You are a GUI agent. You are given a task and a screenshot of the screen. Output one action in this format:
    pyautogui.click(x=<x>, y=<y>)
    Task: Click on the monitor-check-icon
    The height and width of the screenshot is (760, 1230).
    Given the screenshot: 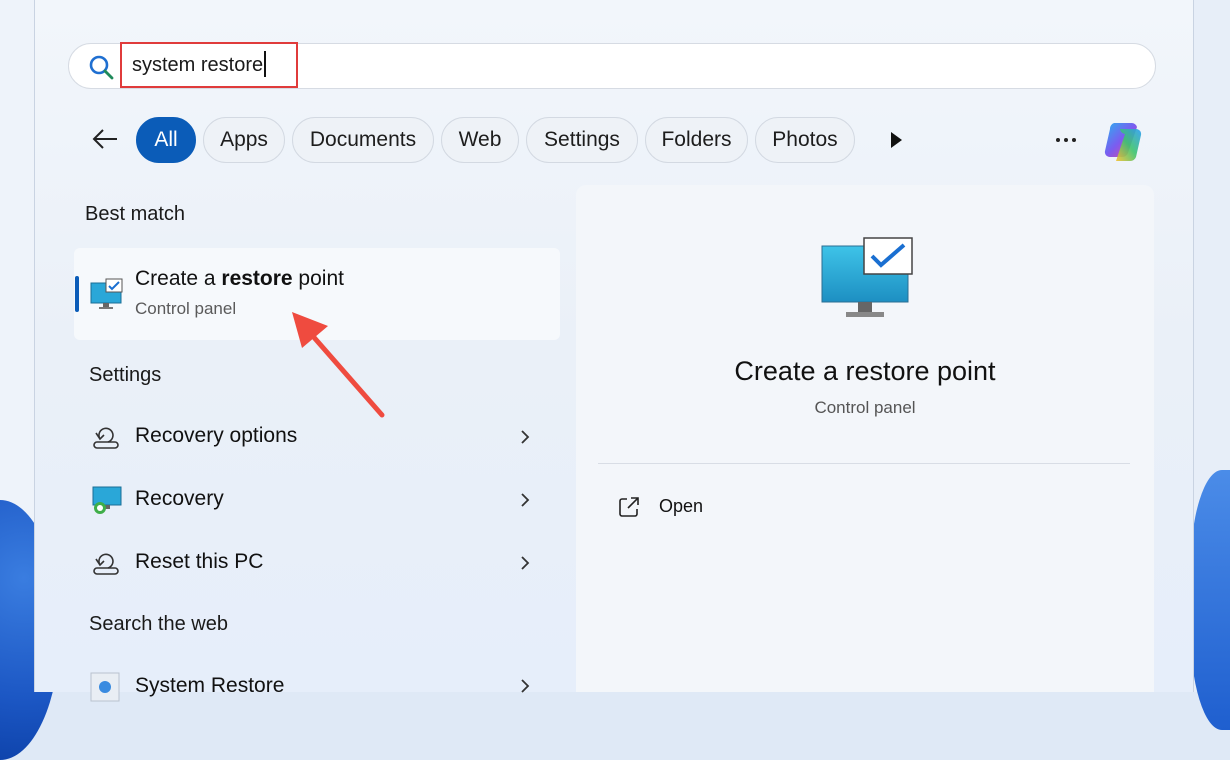 What is the action you would take?
    pyautogui.click(x=106, y=293)
    